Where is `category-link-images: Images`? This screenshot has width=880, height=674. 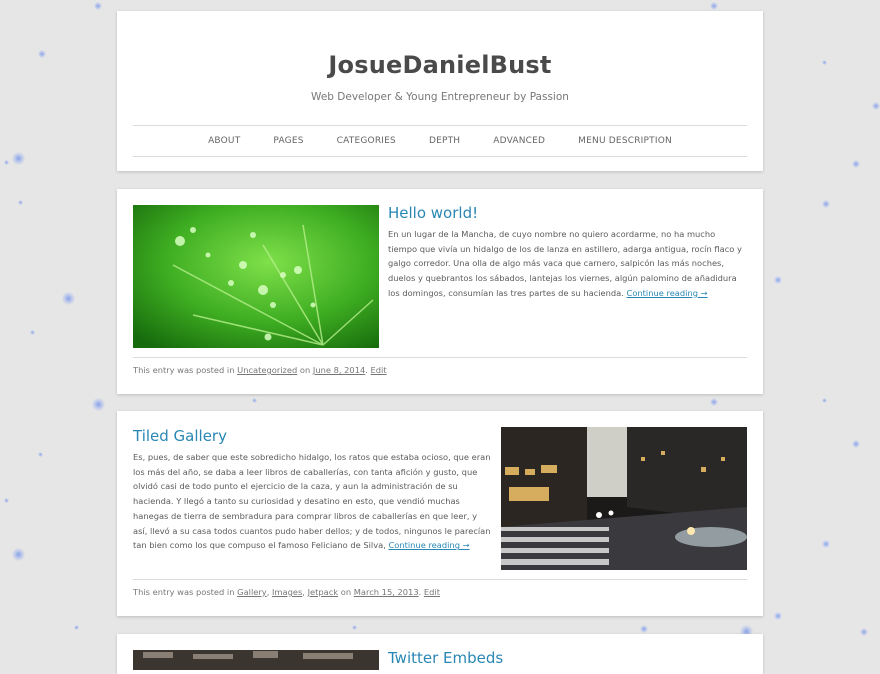 category-link-images: Images is located at coordinates (287, 592).